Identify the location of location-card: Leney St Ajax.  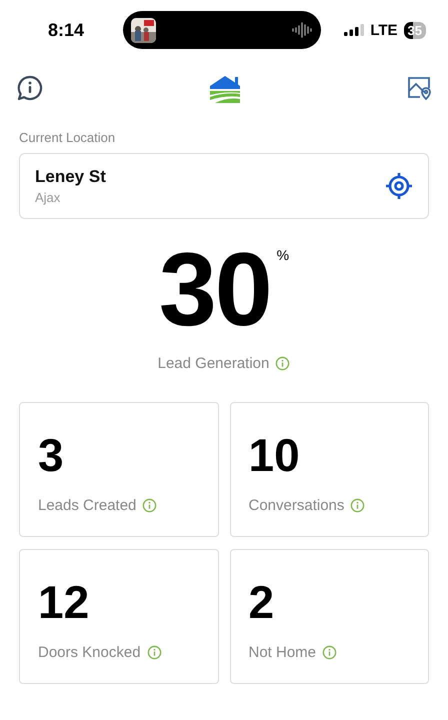
(224, 186).